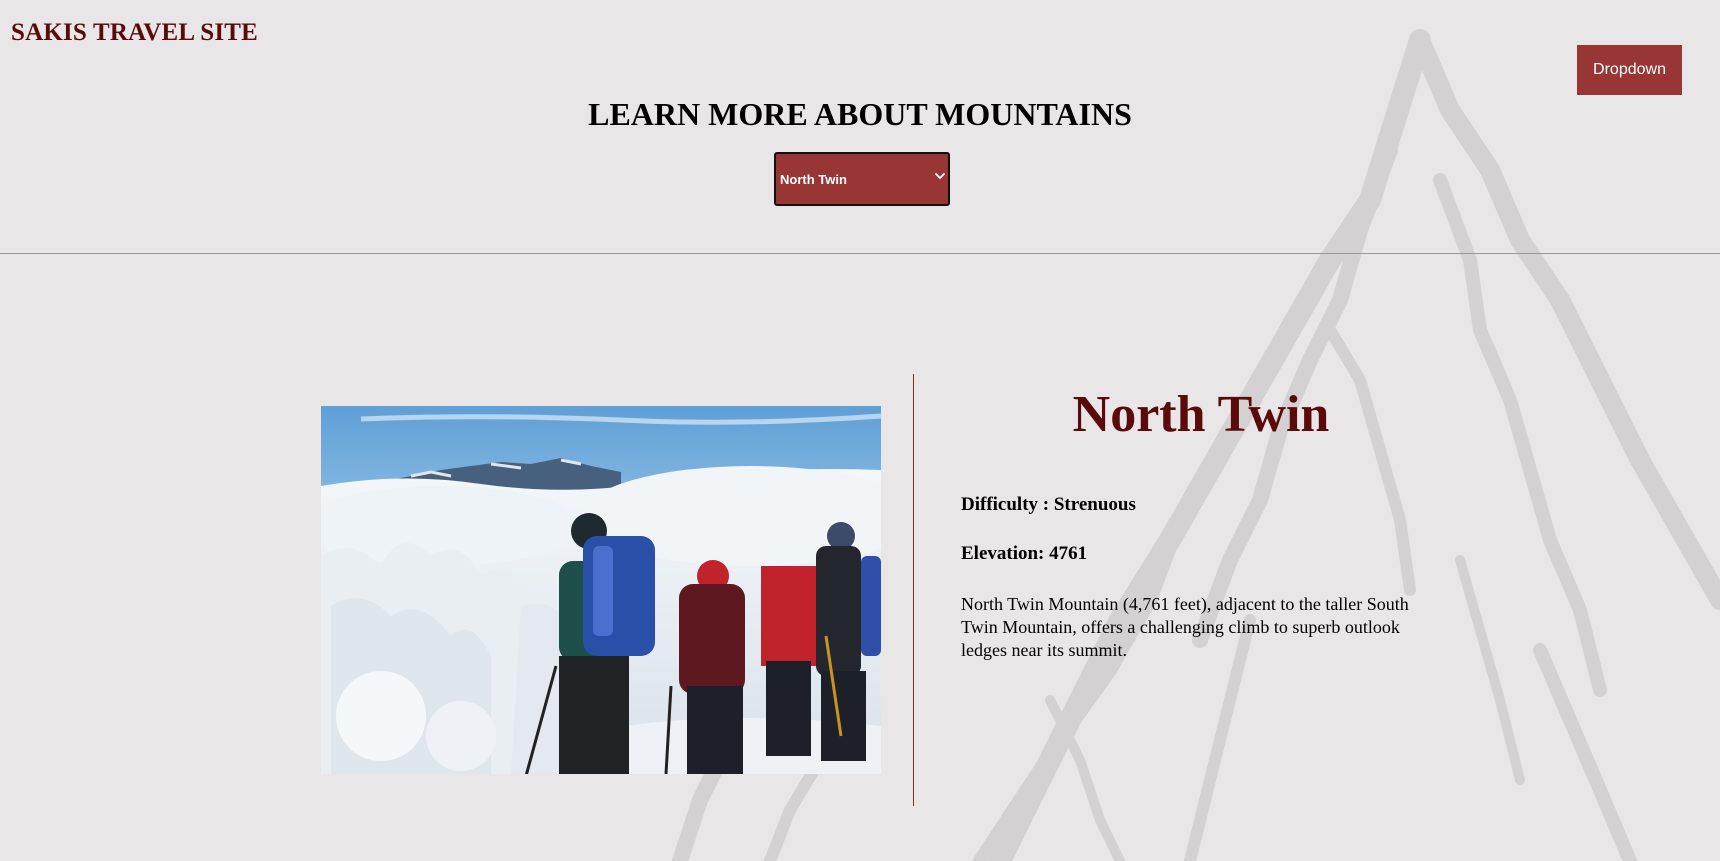 The image size is (1720, 861). Describe the element at coordinates (860, 253) in the screenshot. I see `header-divider` at that location.